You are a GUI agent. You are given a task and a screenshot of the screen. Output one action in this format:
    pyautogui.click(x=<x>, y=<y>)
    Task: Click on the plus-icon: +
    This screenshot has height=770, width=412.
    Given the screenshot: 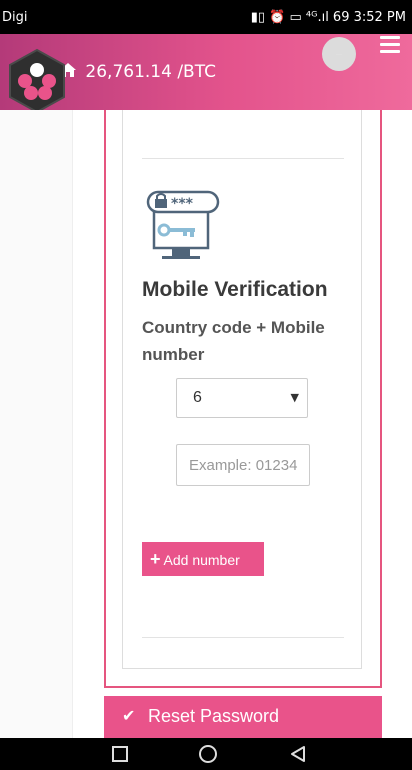 What is the action you would take?
    pyautogui.click(x=155, y=558)
    